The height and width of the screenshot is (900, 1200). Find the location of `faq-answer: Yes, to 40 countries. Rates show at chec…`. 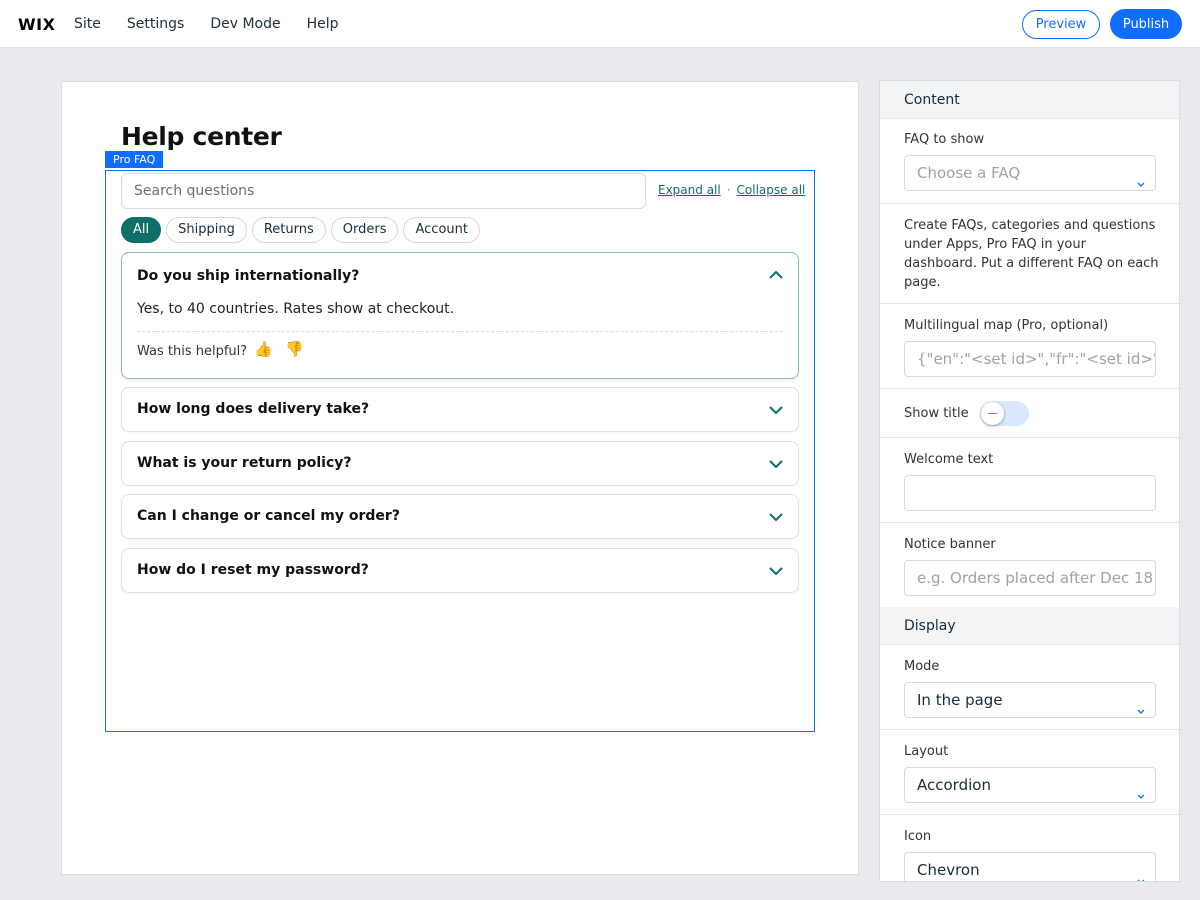

faq-answer: Yes, to 40 countries. Rates show at chec… is located at coordinates (296, 309).